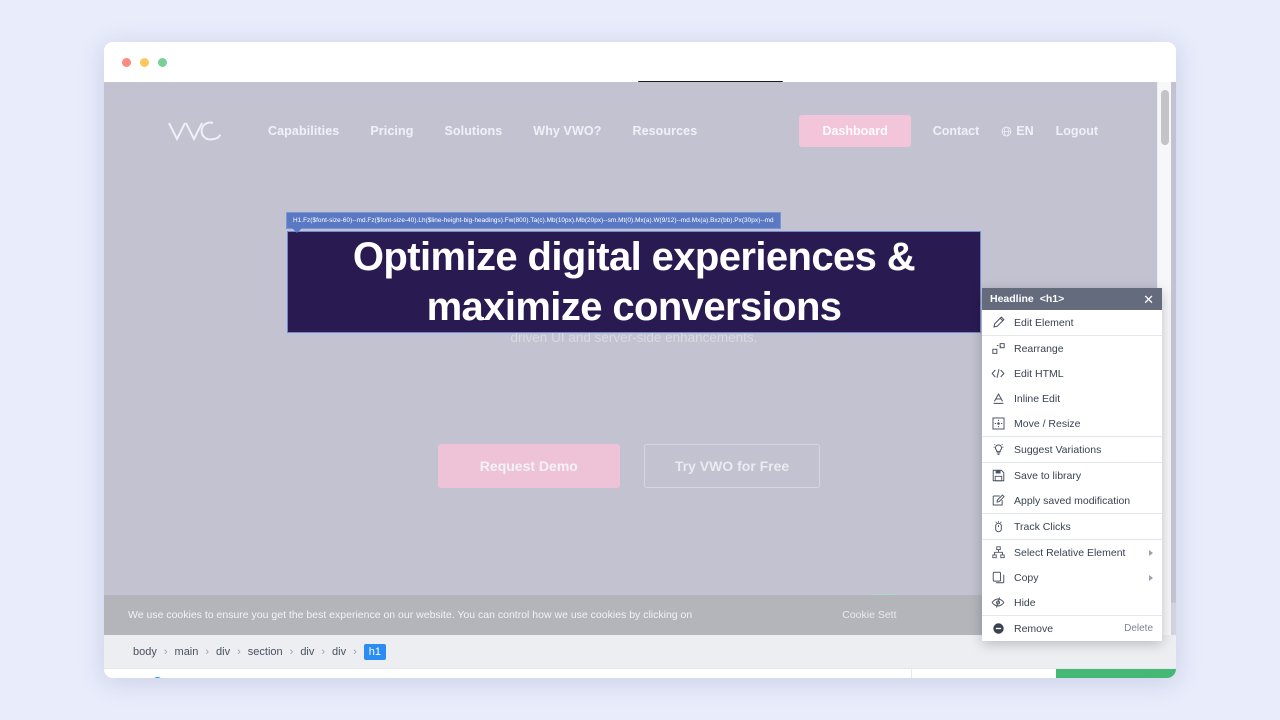 The height and width of the screenshot is (720, 1280). Describe the element at coordinates (863, 673) in the screenshot. I see `goals-dropdown-button: GOALS` at that location.